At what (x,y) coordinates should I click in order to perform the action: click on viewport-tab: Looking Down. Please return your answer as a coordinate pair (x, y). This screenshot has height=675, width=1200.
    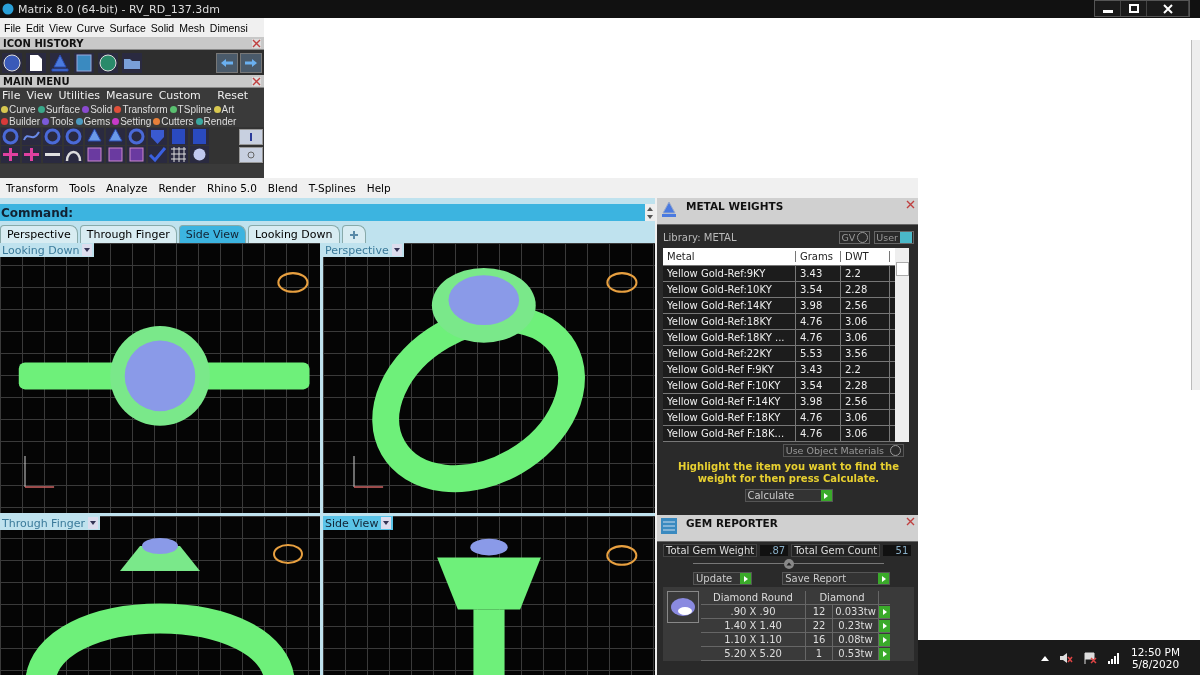
    Looking at the image, I should click on (294, 234).